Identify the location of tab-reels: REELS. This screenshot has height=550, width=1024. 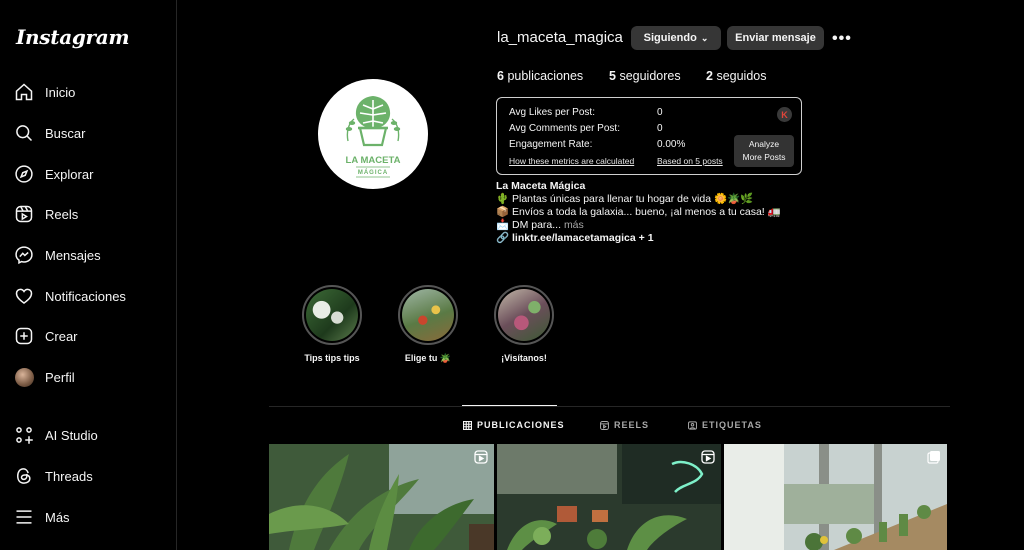
(624, 425).